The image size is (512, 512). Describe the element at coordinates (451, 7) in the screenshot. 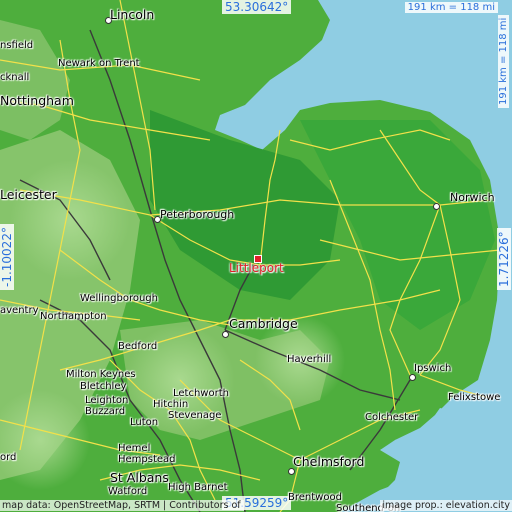

I see `scale-horizontal: 191 km = 118 mi` at that location.